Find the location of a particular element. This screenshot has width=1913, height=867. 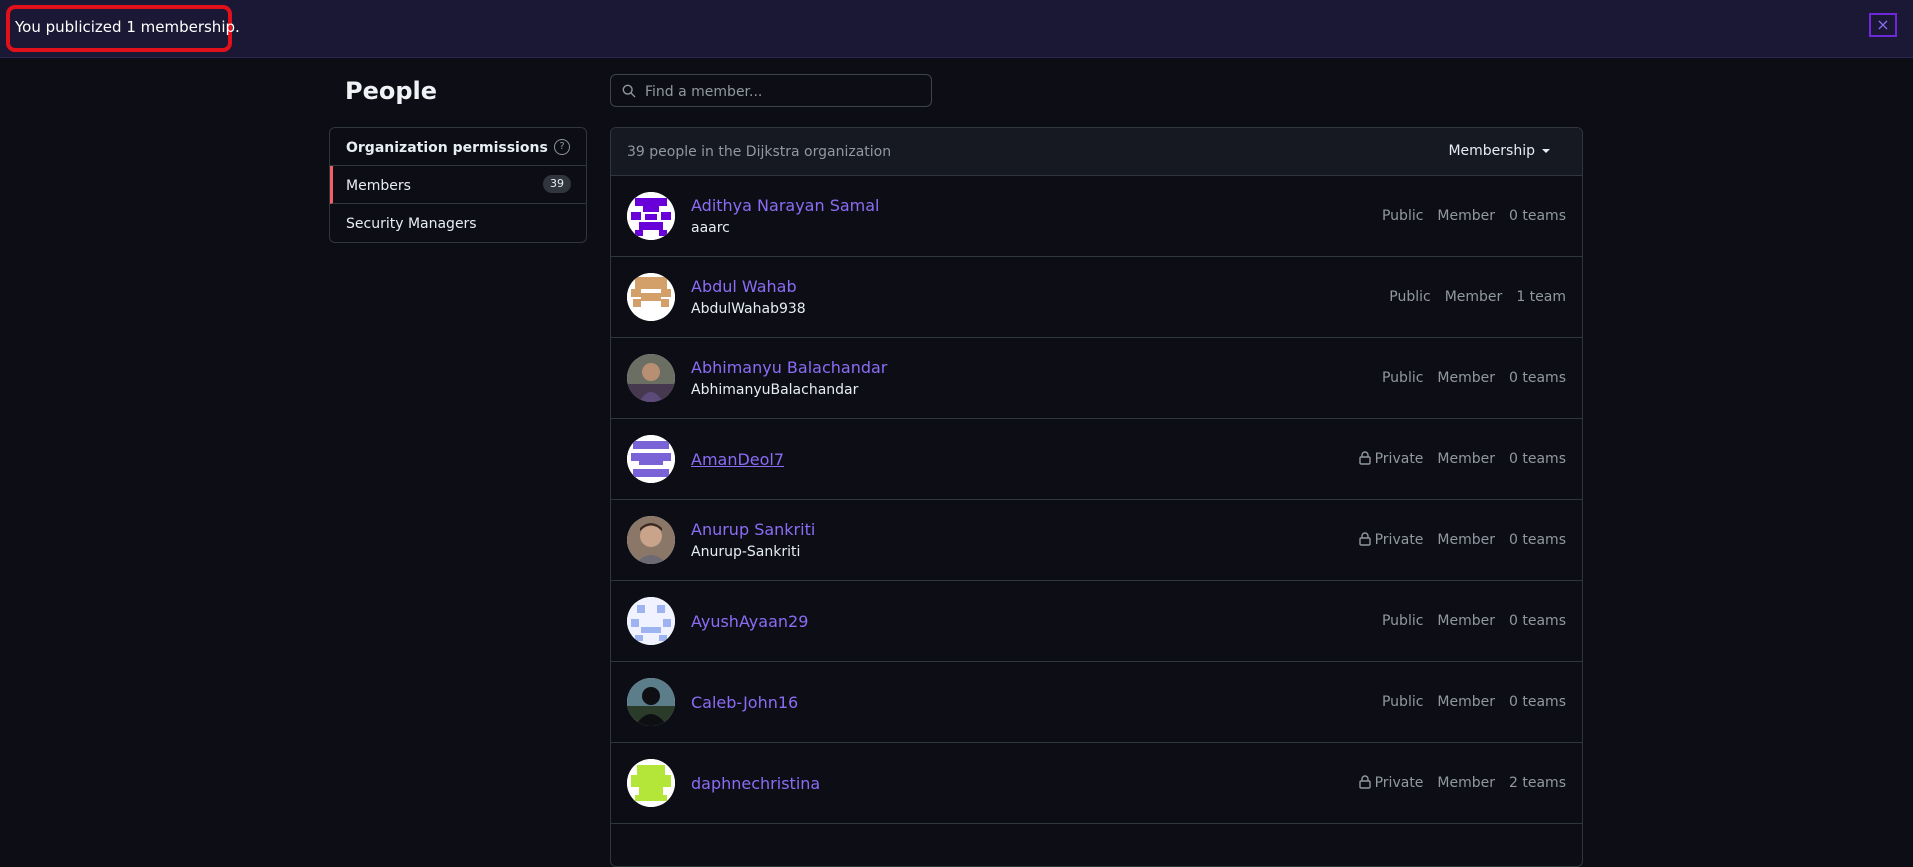

member-login: AbhimanyuBalachandar is located at coordinates (775, 390).